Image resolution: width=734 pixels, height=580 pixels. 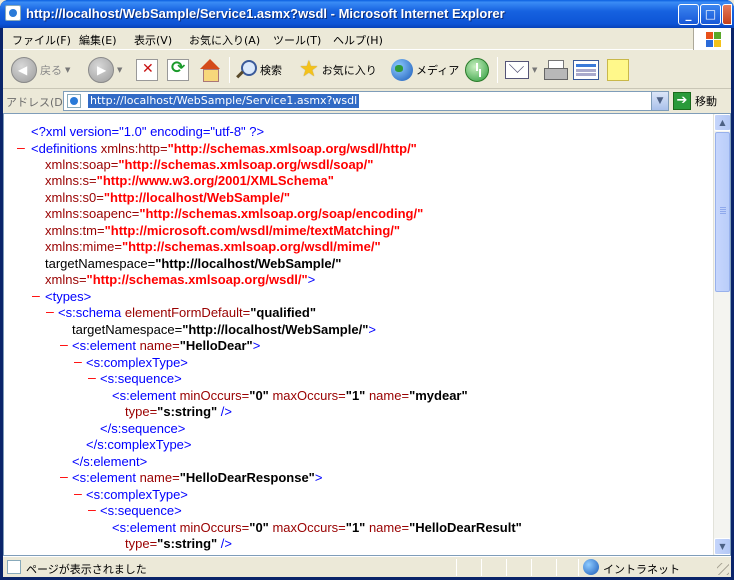 I want to click on menu-tools: ツール(T), so click(x=297, y=40).